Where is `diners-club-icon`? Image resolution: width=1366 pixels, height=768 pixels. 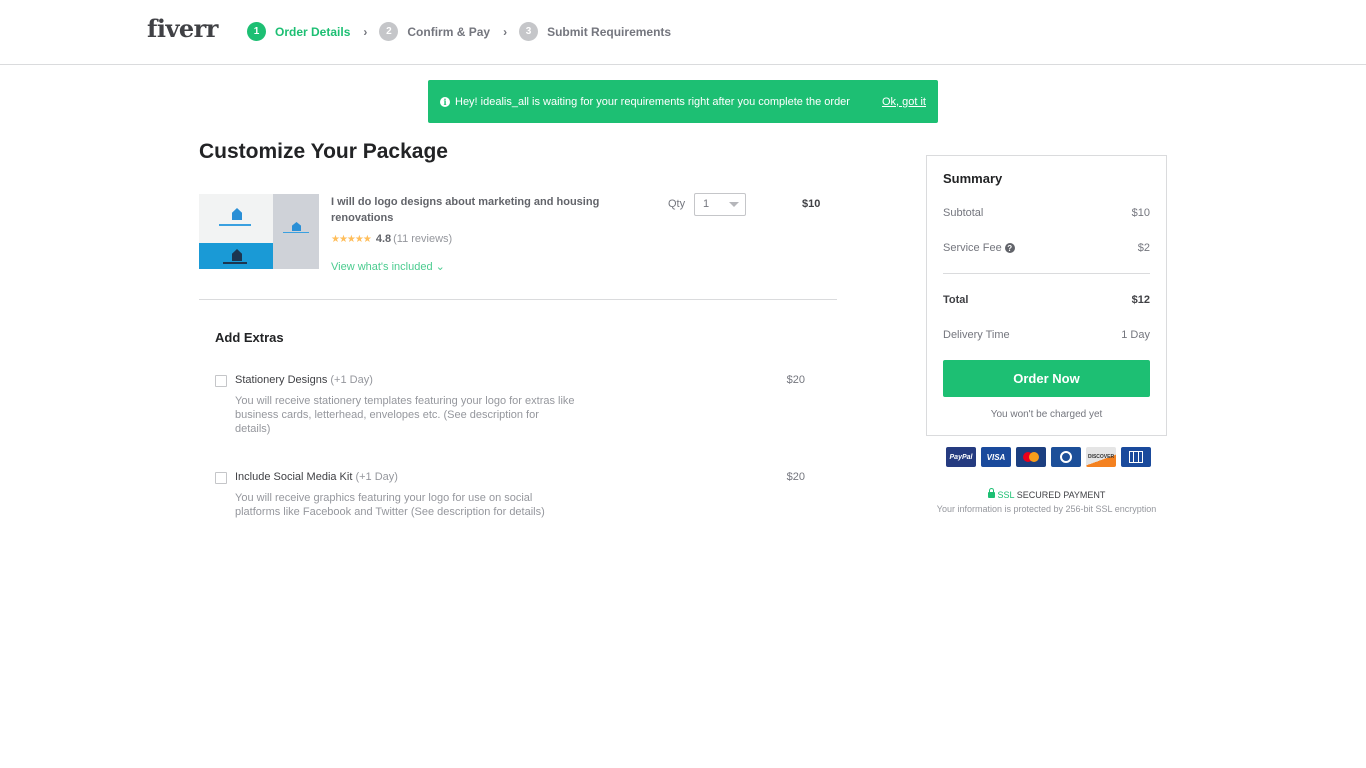
diners-club-icon is located at coordinates (1066, 457).